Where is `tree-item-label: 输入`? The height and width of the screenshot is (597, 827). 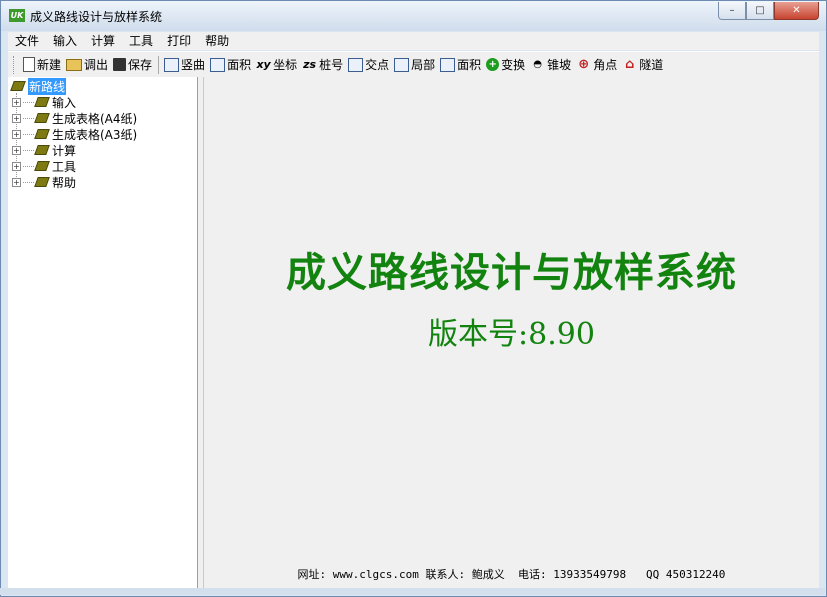 tree-item-label: 输入 is located at coordinates (64, 102).